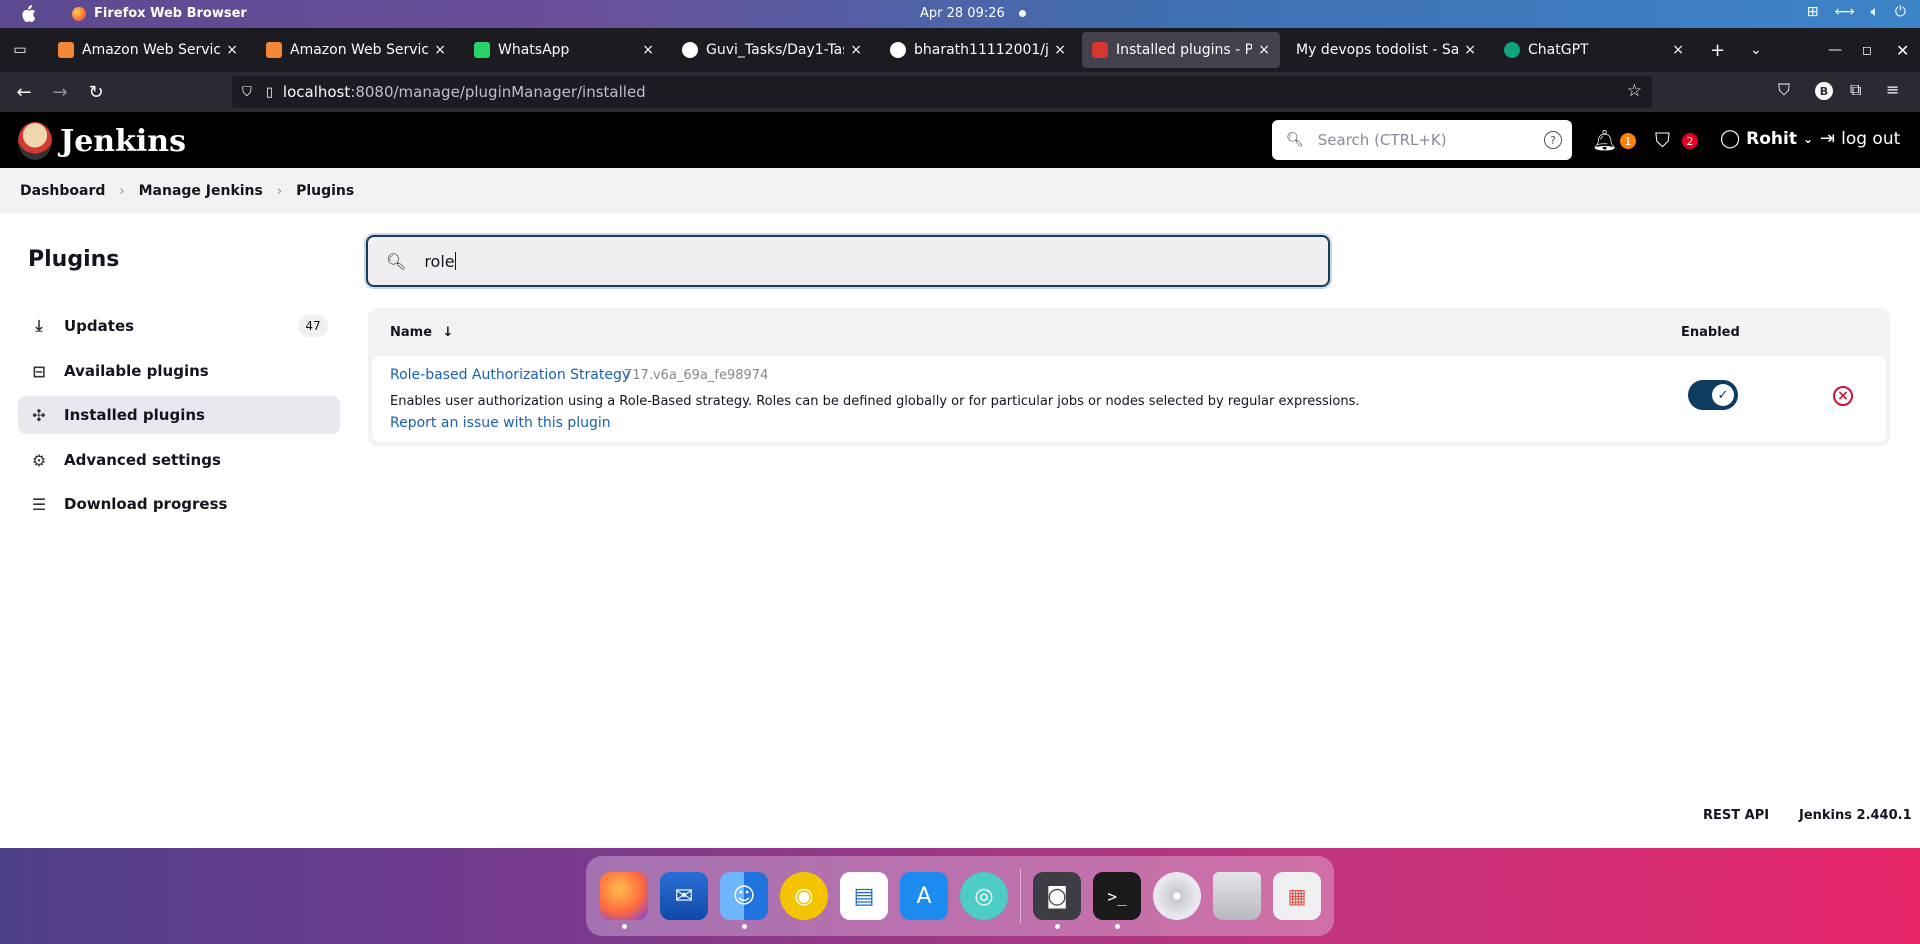 The image size is (1920, 944). Describe the element at coordinates (179, 326) in the screenshot. I see `sidebar-item-updates: ⤓ Updates 47` at that location.